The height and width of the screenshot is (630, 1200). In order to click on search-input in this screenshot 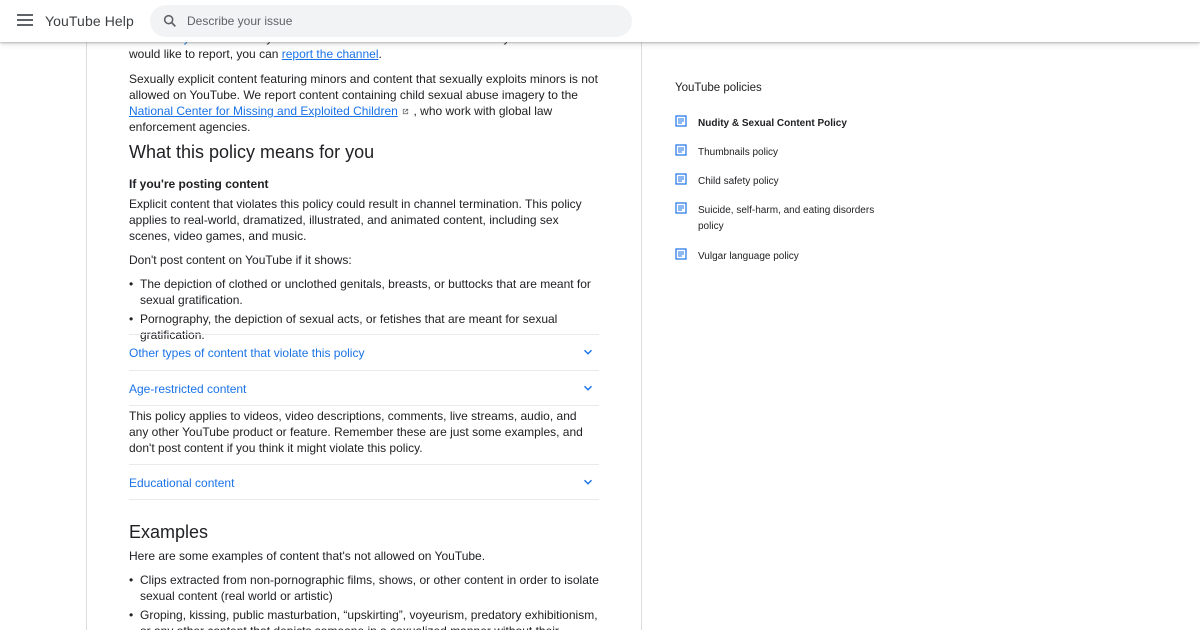, I will do `click(397, 21)`.